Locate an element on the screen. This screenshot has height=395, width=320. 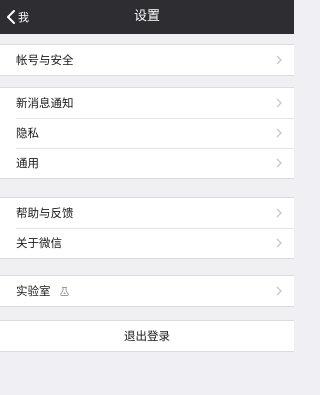
settings-item-lab: 实验室 is located at coordinates (147, 291).